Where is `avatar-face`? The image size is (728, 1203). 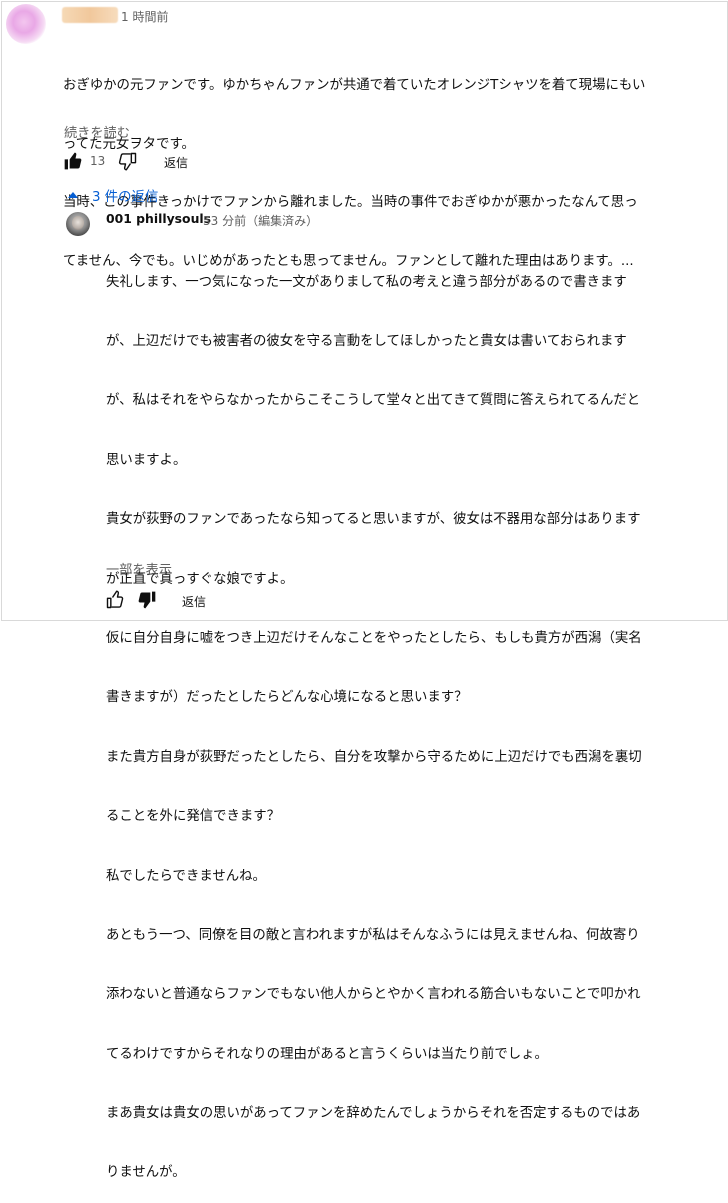
avatar-face is located at coordinates (78, 223).